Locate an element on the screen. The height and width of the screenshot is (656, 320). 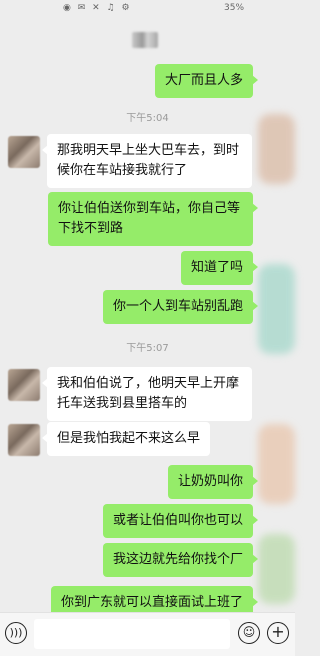
message-bubble-sent: 我这边就先给你找个厂 is located at coordinates (180, 560).